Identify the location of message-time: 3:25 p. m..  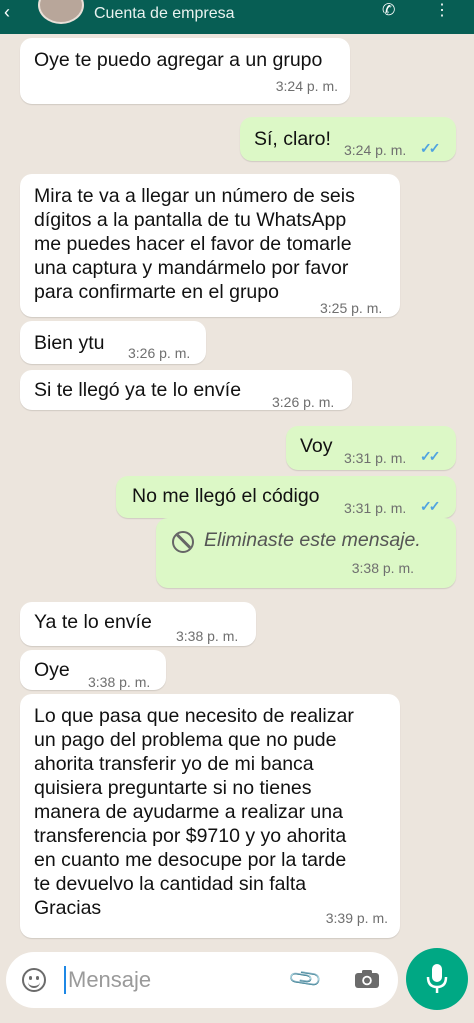
(351, 308).